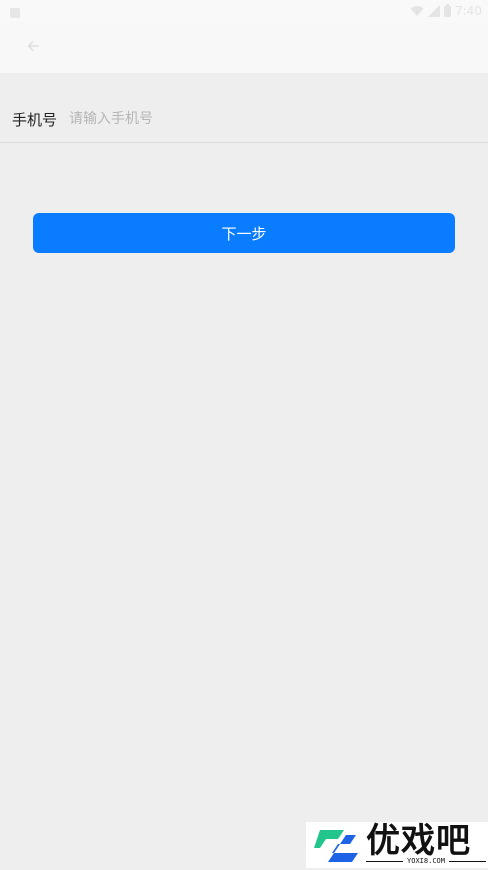 Image resolution: width=488 pixels, height=870 pixels. I want to click on watermark: 优戏吧 YOXI8.COM, so click(397, 845).